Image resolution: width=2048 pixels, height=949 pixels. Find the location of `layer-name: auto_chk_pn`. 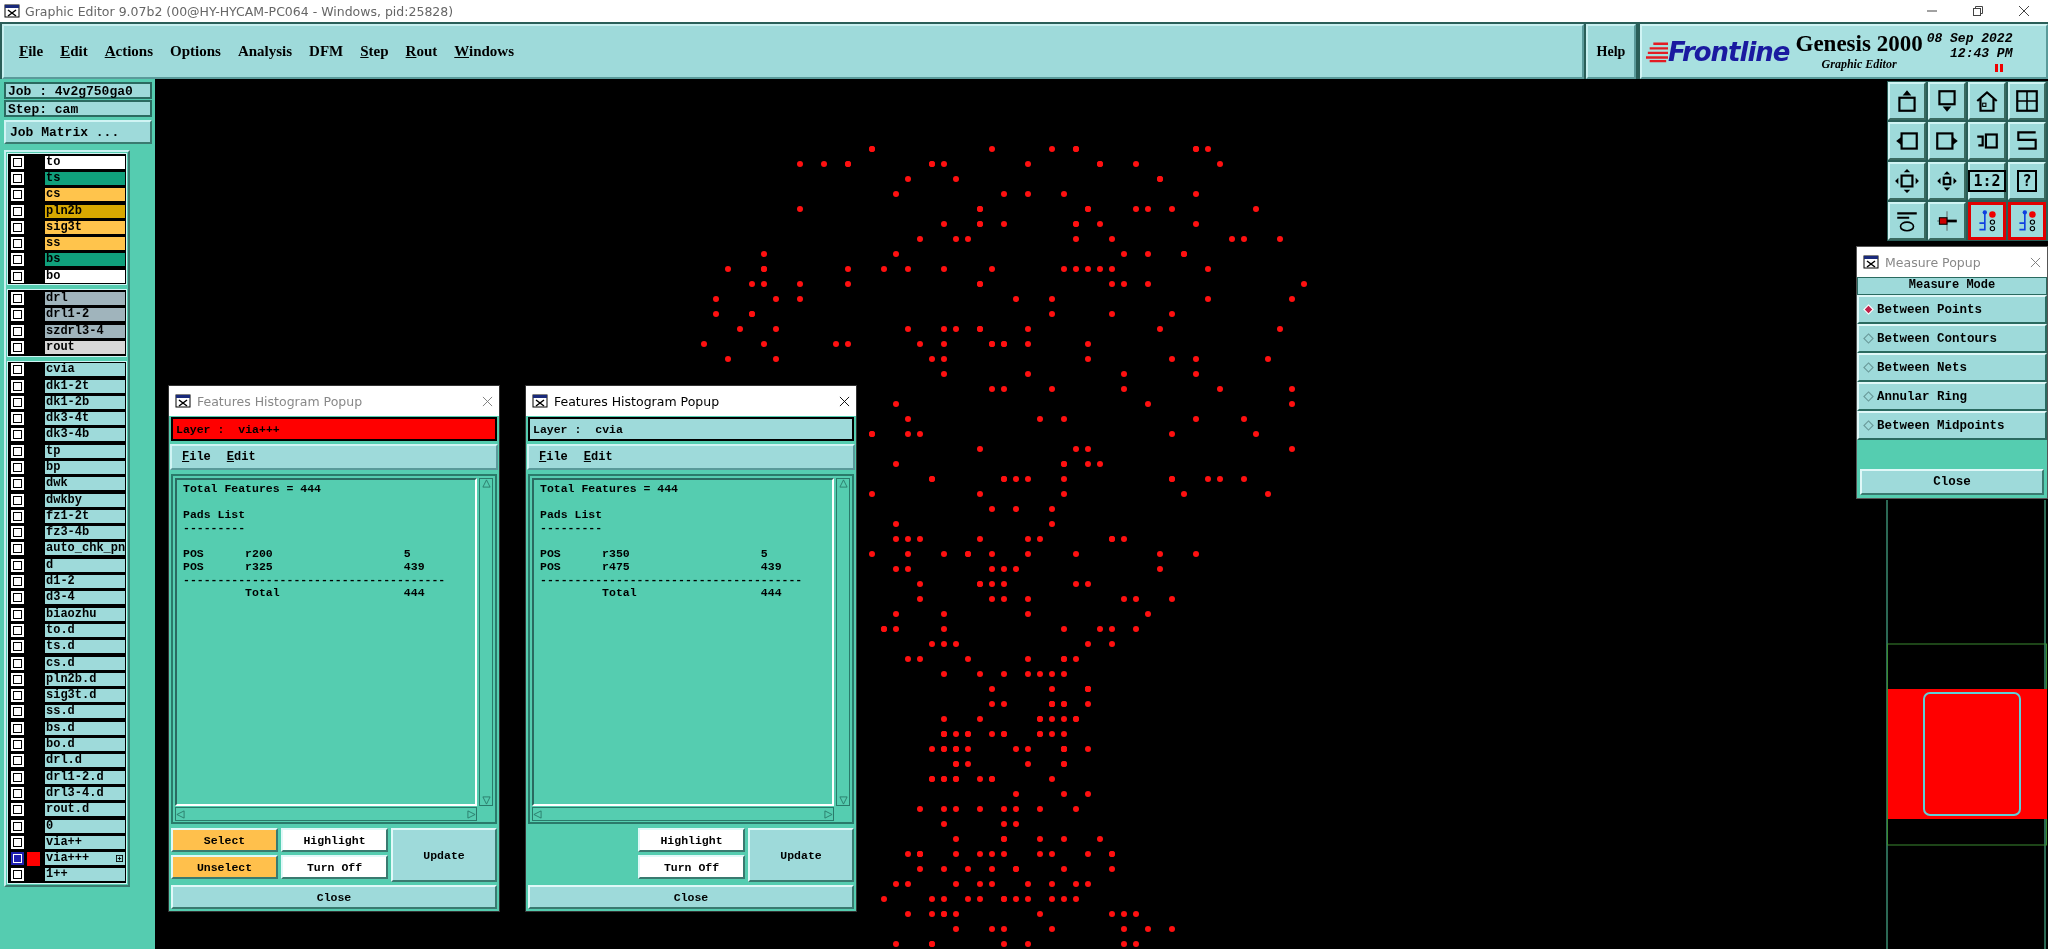

layer-name: auto_chk_pn is located at coordinates (85, 549).